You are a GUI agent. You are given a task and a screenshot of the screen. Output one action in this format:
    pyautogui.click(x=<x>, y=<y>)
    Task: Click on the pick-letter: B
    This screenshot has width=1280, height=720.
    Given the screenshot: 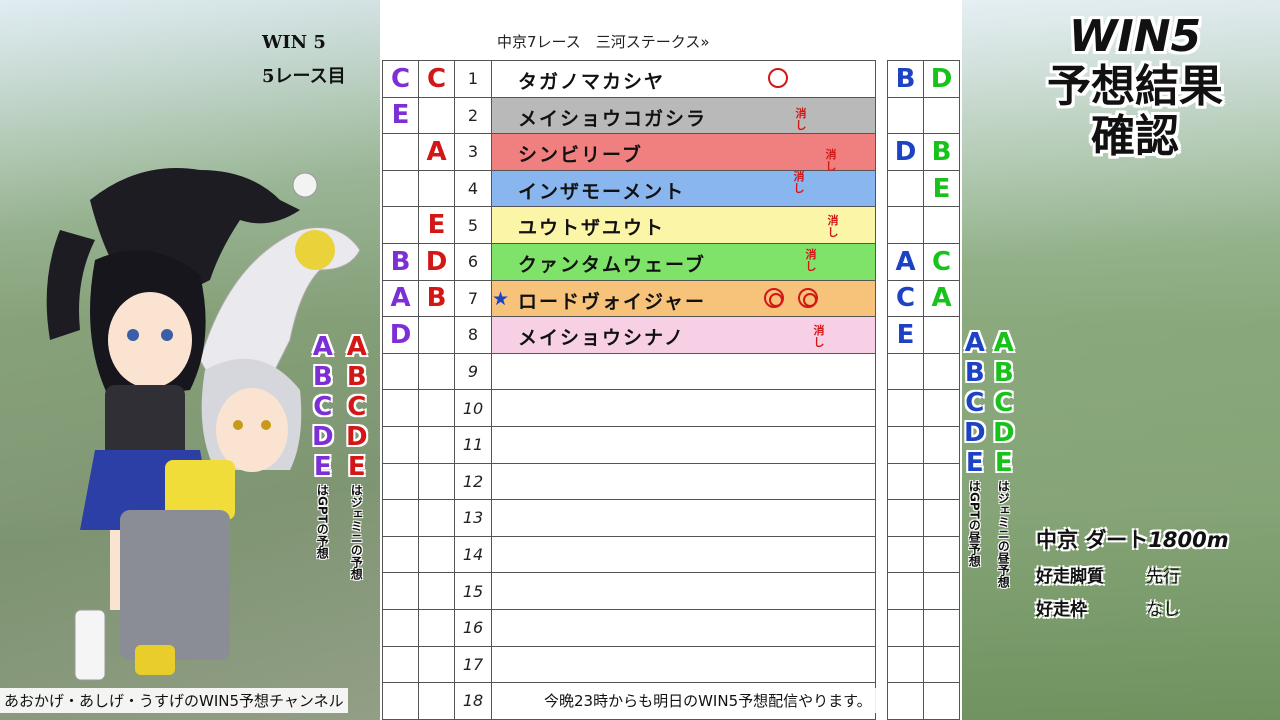 What is the action you would take?
    pyautogui.click(x=905, y=78)
    